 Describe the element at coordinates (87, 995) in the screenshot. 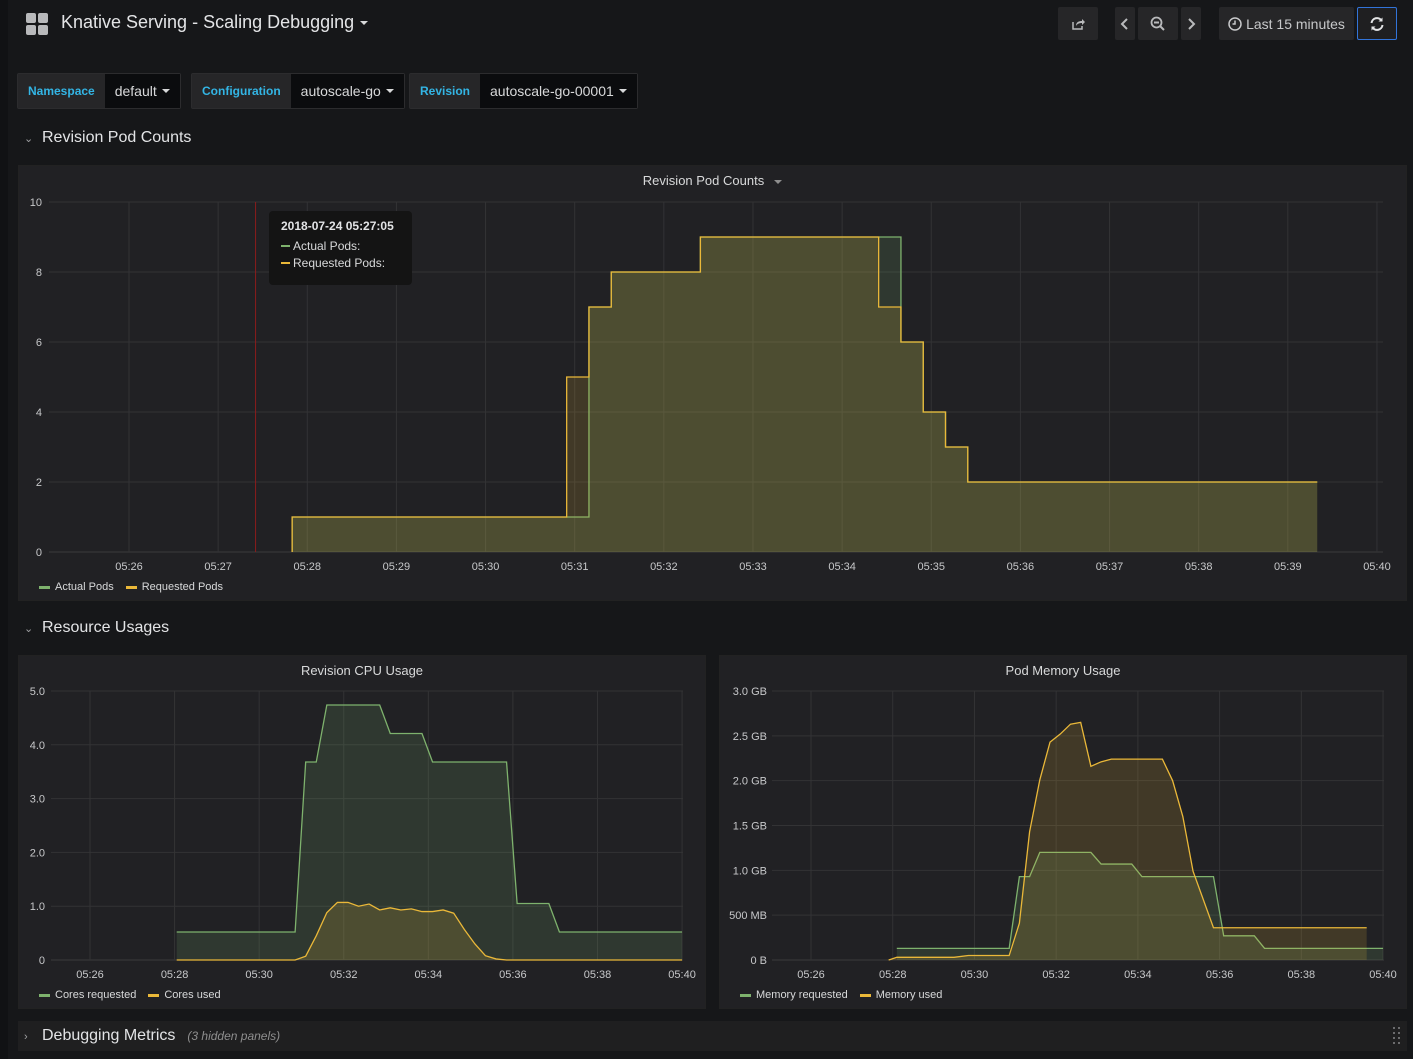

I see `legend-item-cores-requested: Cores requested` at that location.